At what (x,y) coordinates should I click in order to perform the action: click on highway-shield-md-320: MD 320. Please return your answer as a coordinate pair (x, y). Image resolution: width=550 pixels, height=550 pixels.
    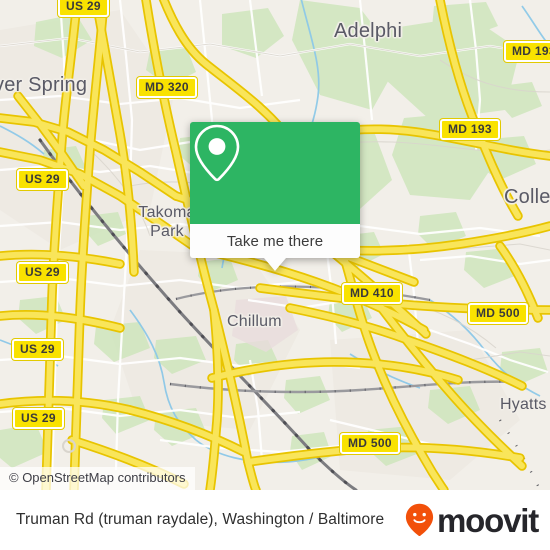
    Looking at the image, I should click on (167, 87).